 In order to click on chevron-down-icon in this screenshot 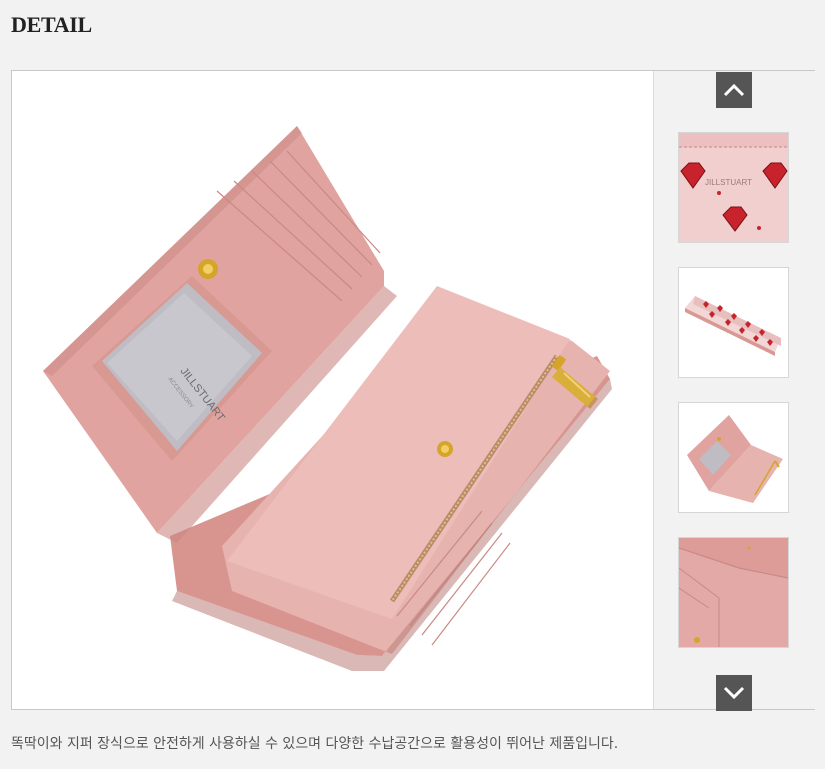, I will do `click(734, 693)`.